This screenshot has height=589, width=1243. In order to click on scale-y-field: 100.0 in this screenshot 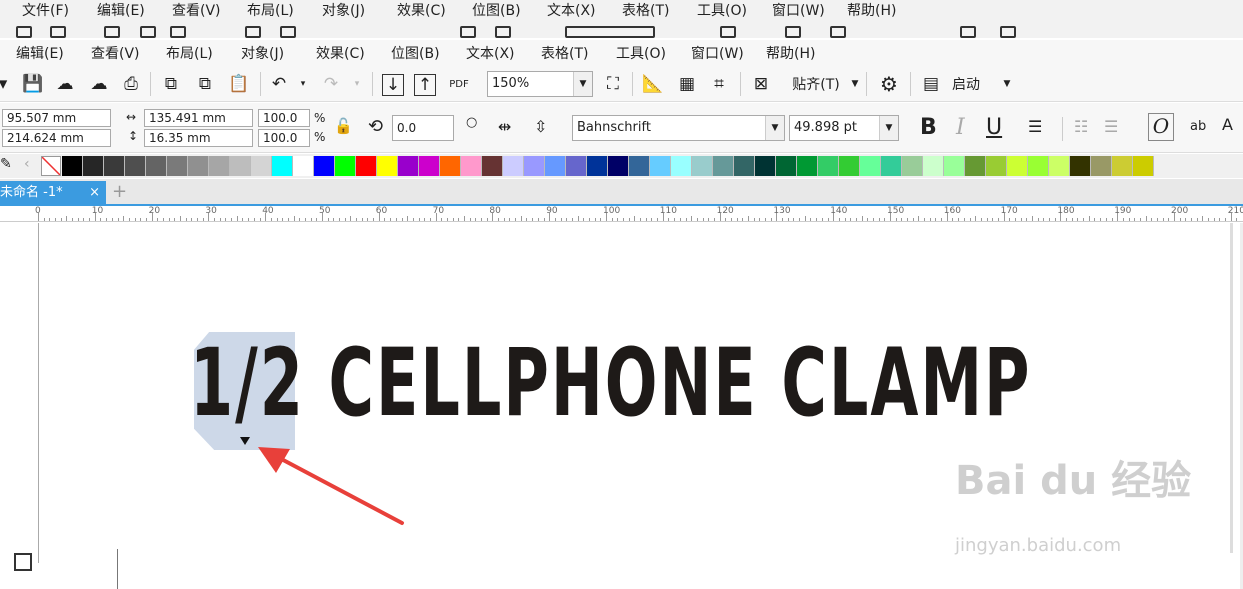, I will do `click(284, 138)`.